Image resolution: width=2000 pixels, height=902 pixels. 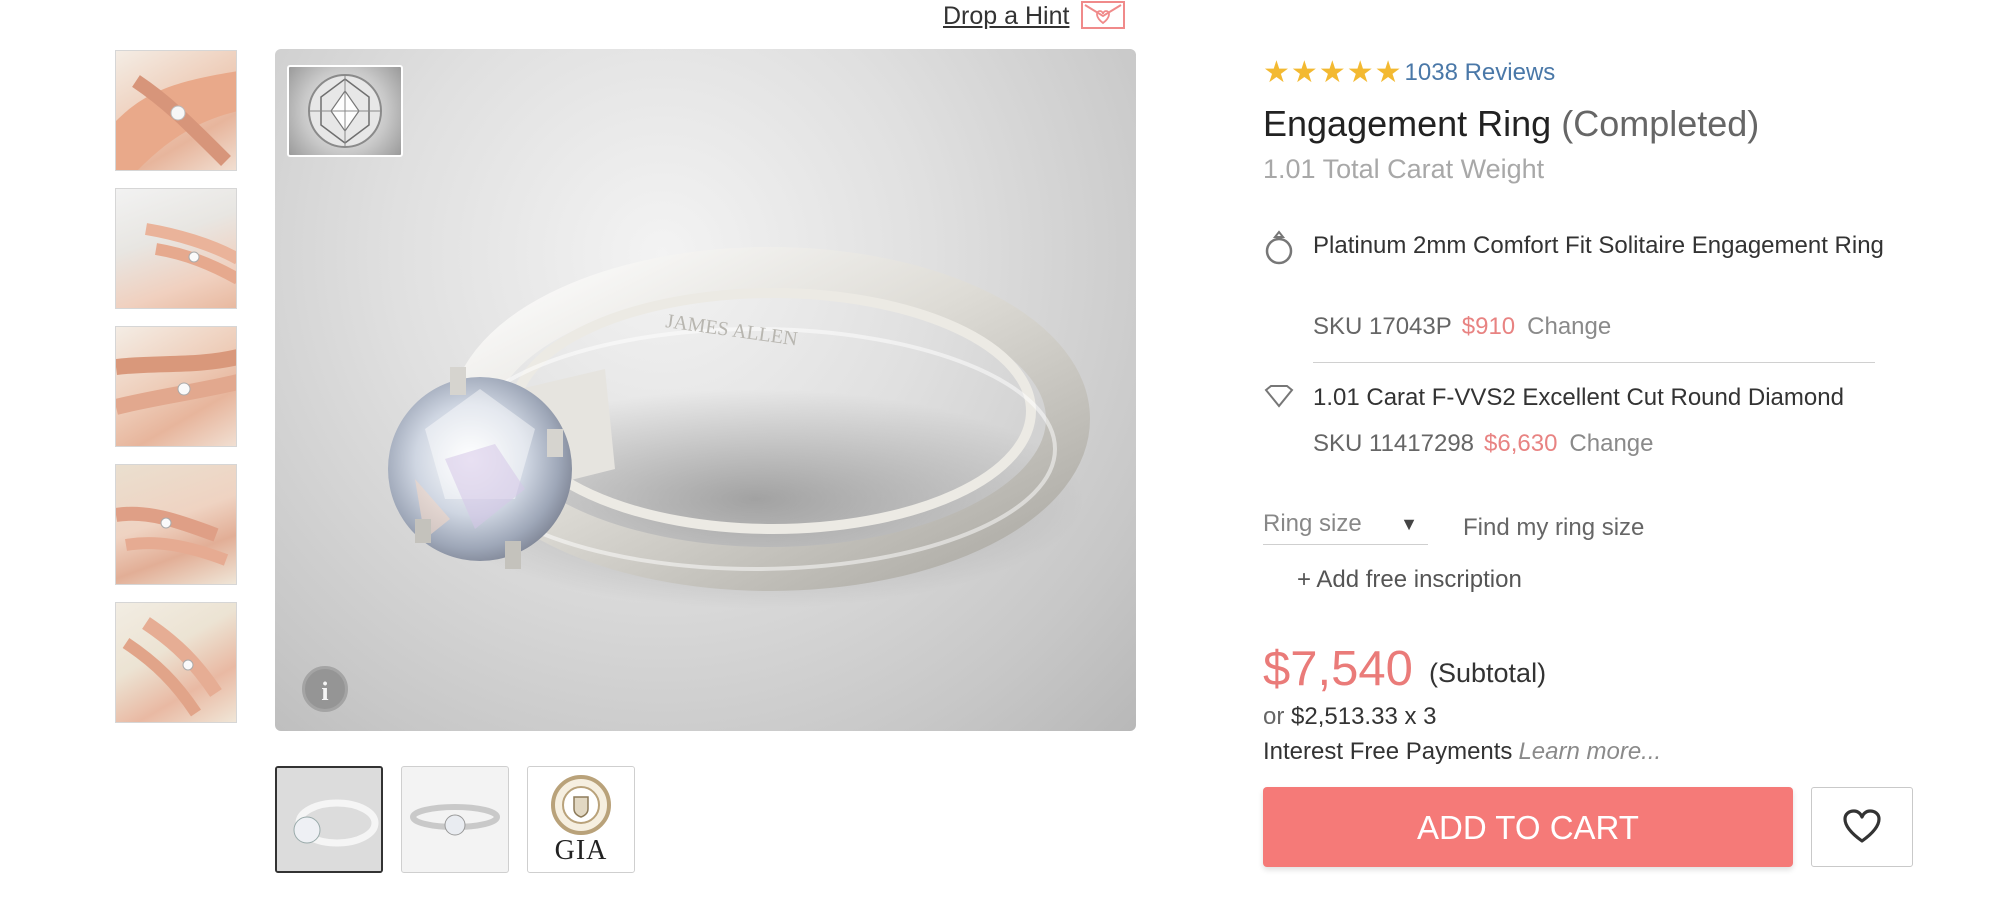 I want to click on installment-info: or $2,513.33 x 3, so click(x=1349, y=717).